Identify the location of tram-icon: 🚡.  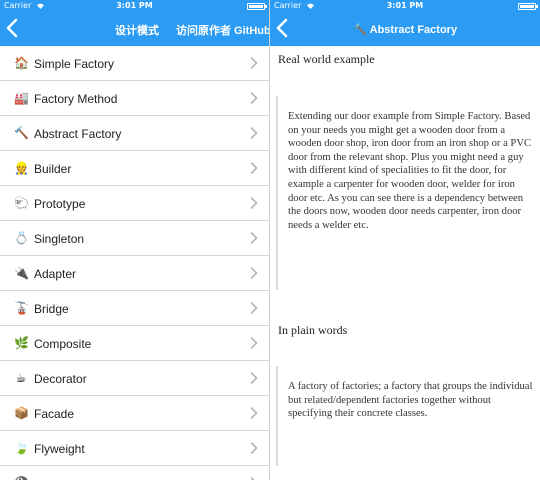
(21, 308).